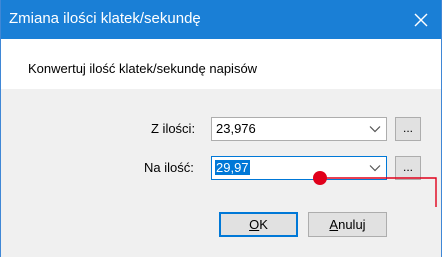 The width and height of the screenshot is (442, 257). Describe the element at coordinates (299, 168) in the screenshot. I see `to-fps-combobox: 29,97` at that location.